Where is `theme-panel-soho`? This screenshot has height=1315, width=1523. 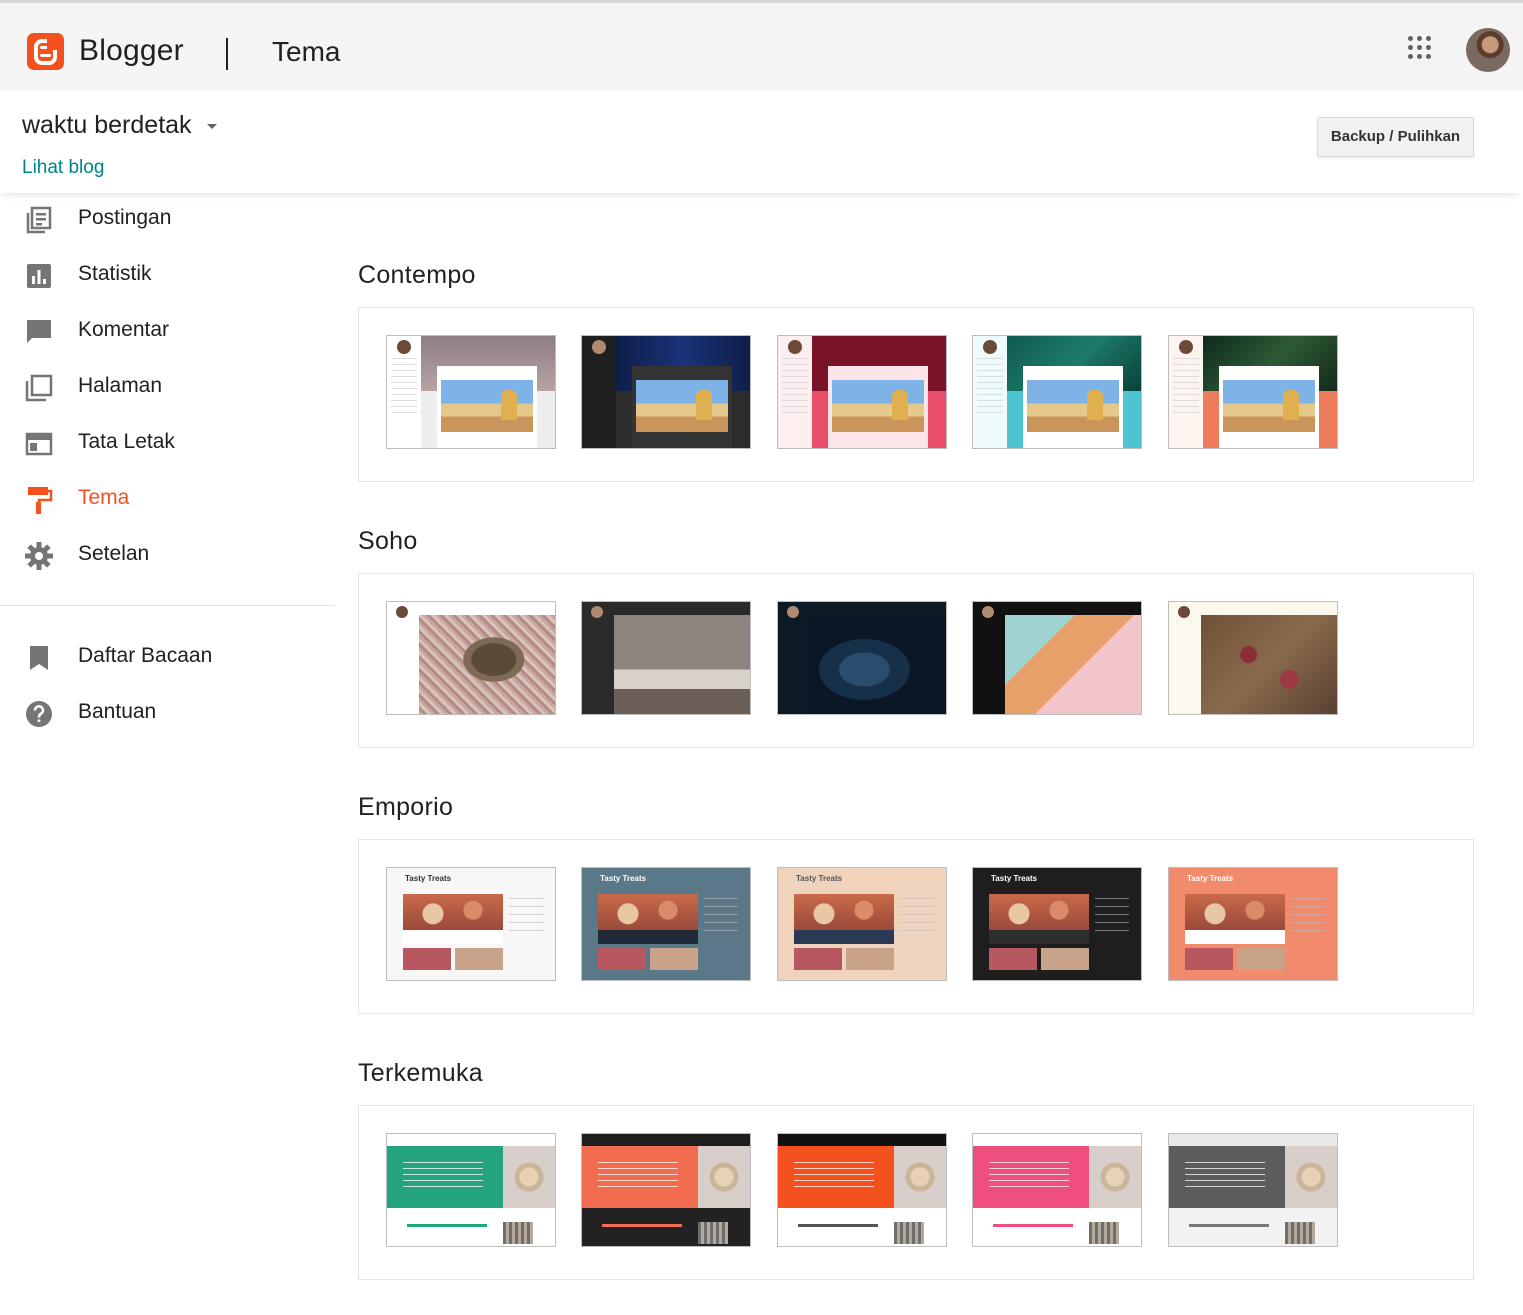
theme-panel-soho is located at coordinates (916, 660).